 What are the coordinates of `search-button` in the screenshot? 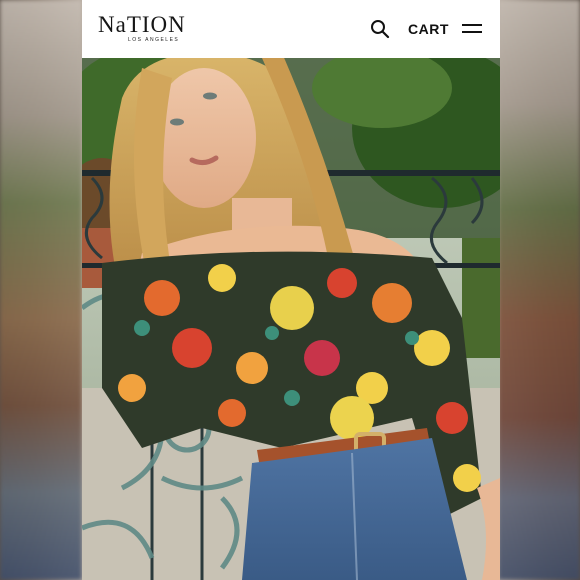 It's located at (381, 30).